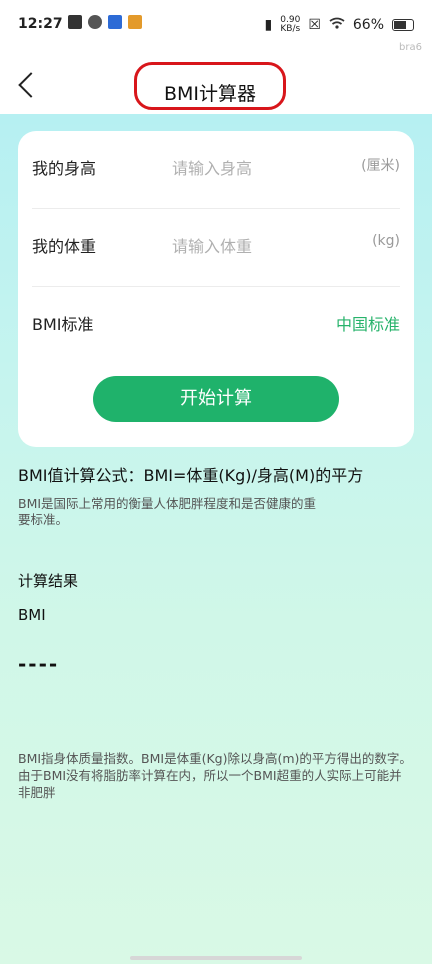 The height and width of the screenshot is (964, 432). What do you see at coordinates (40, 24) in the screenshot?
I see `status-time: 12:27` at bounding box center [40, 24].